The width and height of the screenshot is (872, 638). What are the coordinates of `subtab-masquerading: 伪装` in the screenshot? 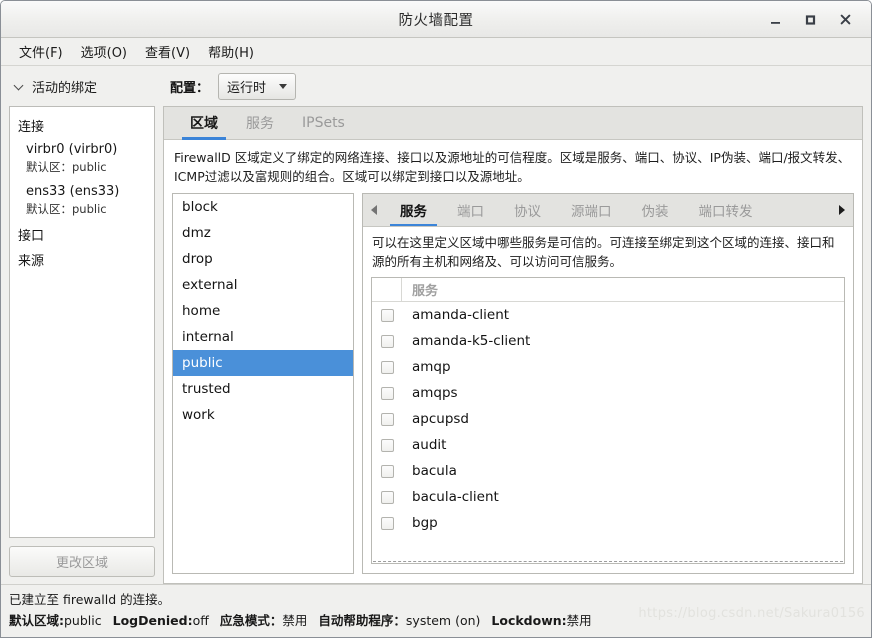 It's located at (655, 210).